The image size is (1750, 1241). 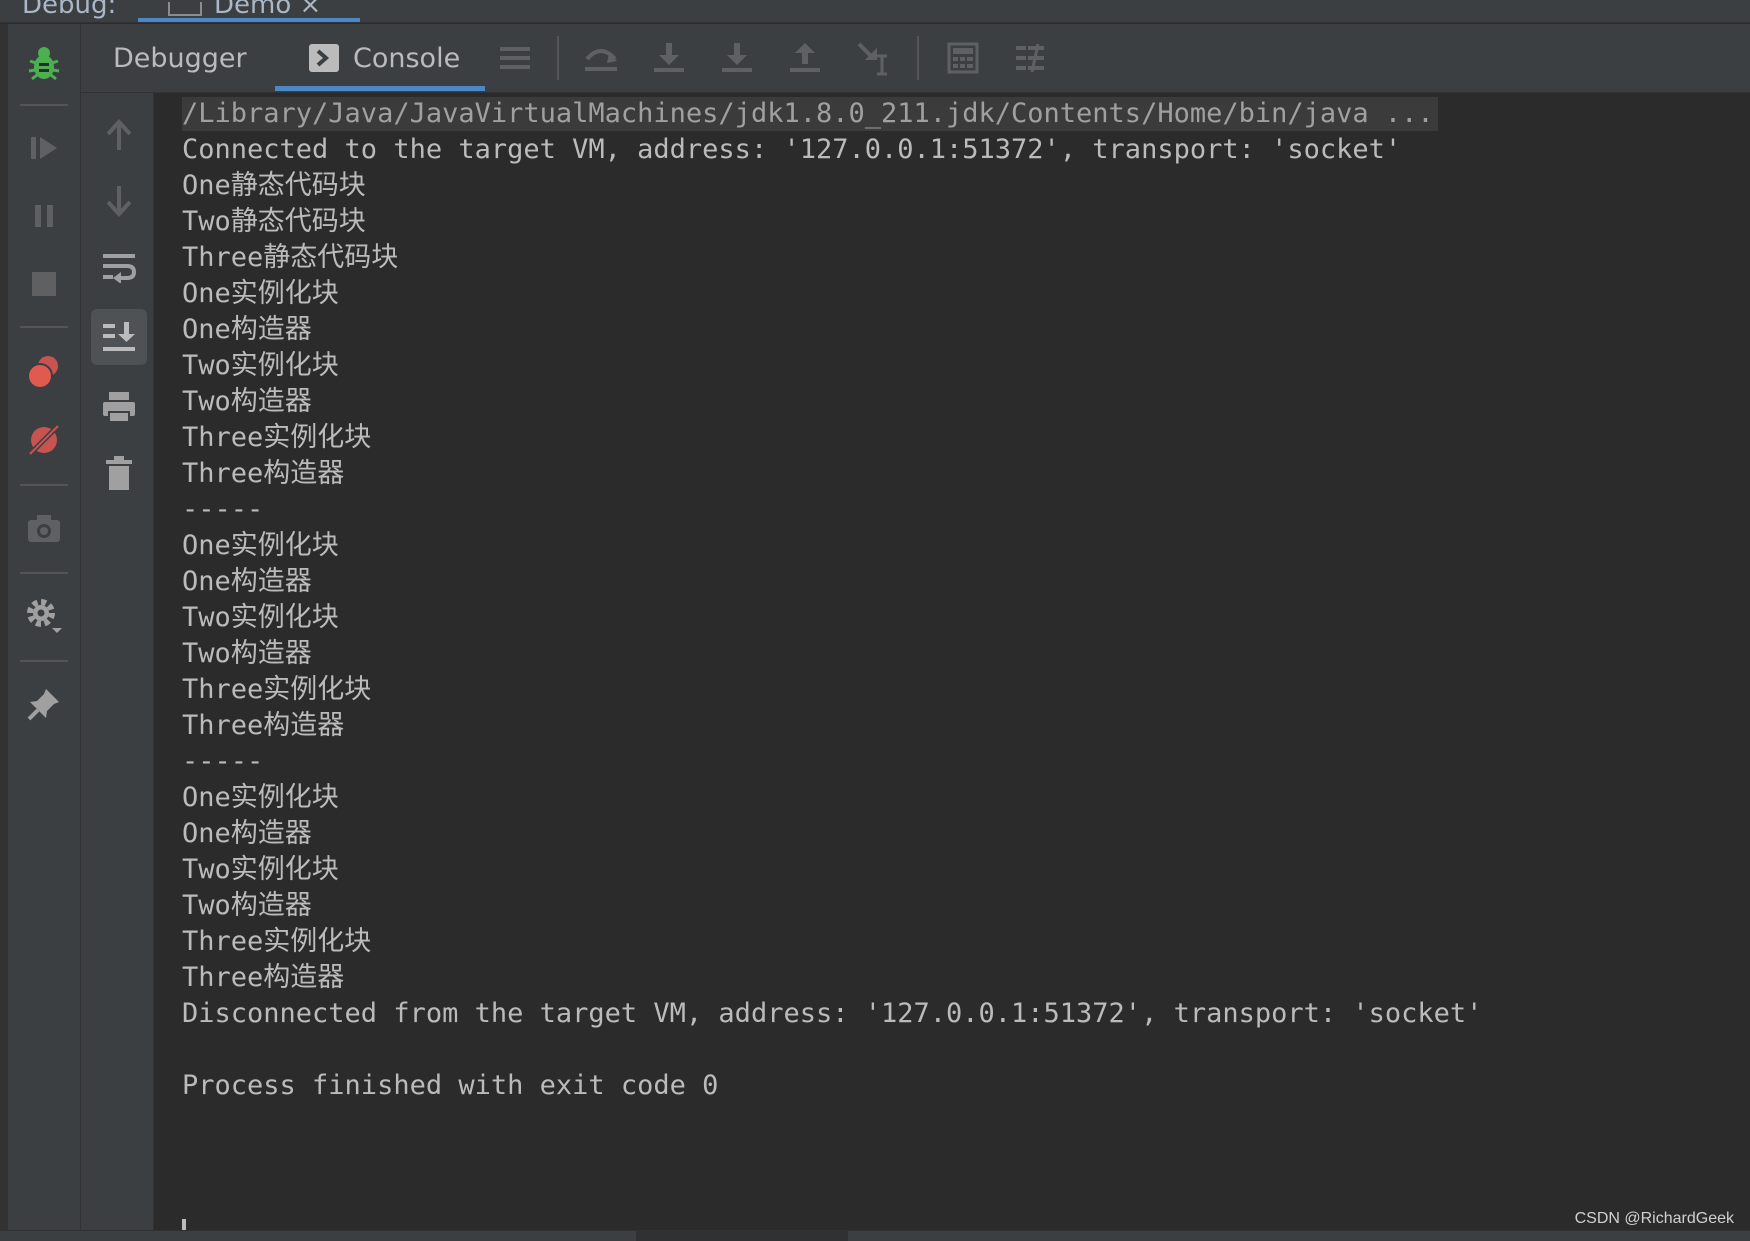 I want to click on watermark: CSDN @RichardGeek, so click(x=1654, y=1218).